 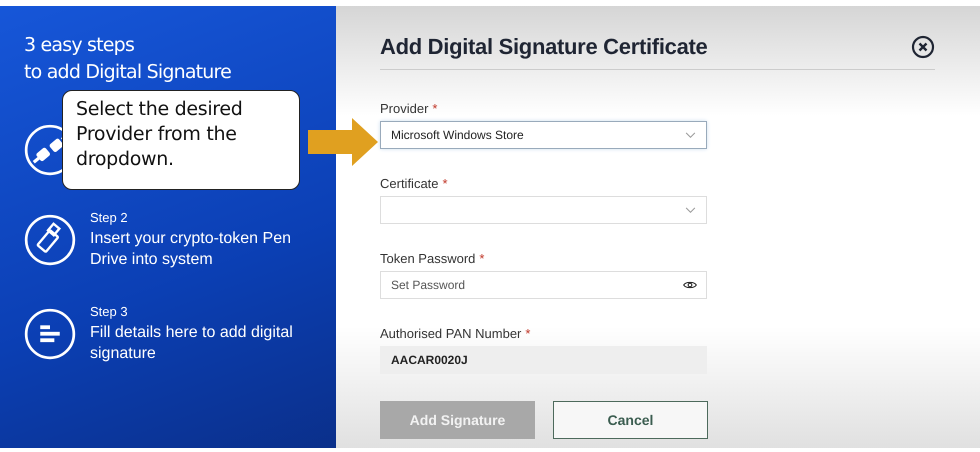 I want to click on field-label: Provider, so click(x=404, y=108).